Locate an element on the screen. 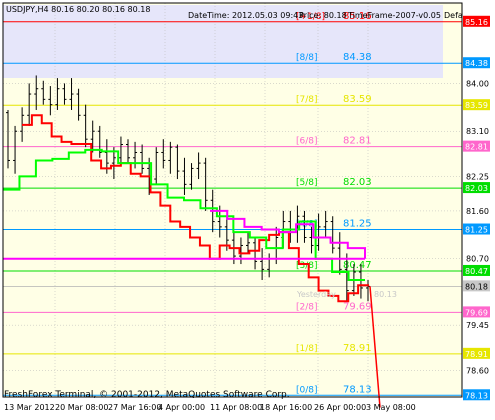  y-tick-label: 78.60 is located at coordinates (477, 370).